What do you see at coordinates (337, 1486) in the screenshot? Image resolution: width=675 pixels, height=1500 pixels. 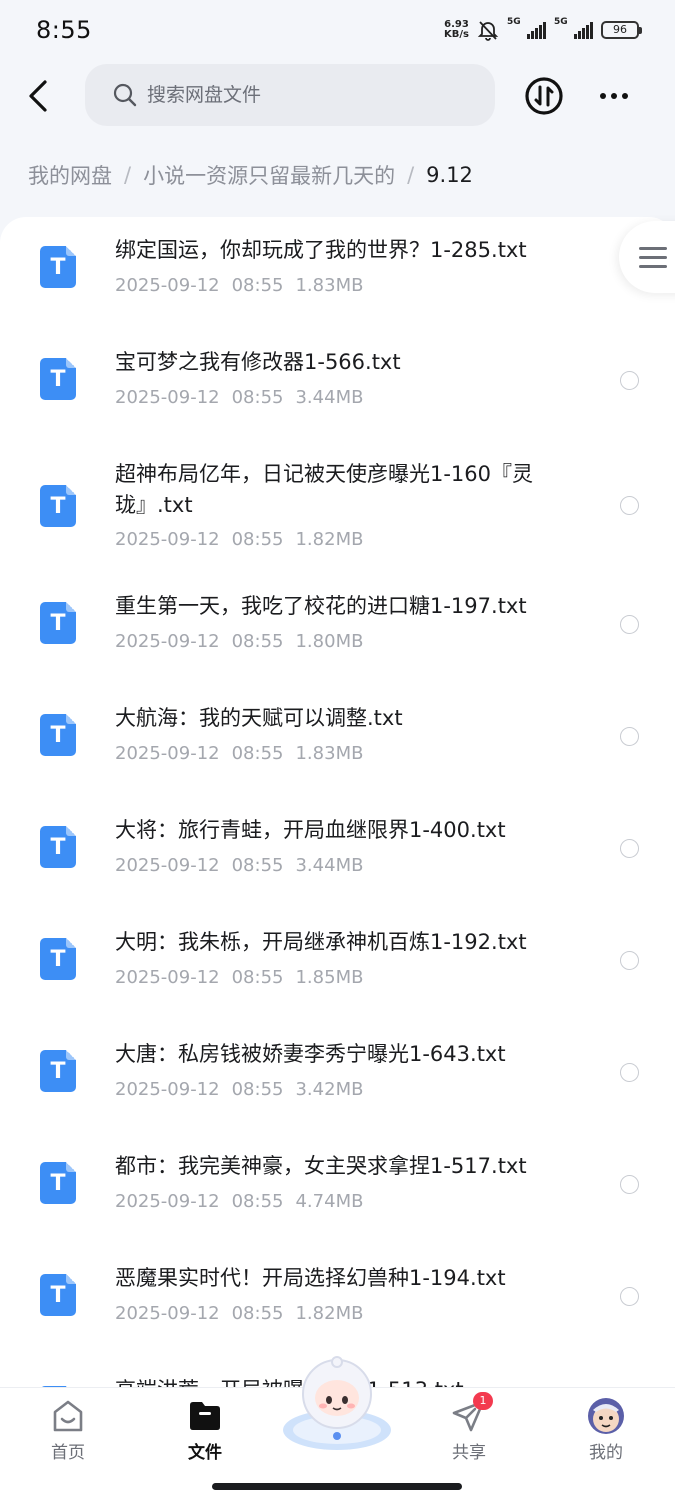 I see `home-indicator` at bounding box center [337, 1486].